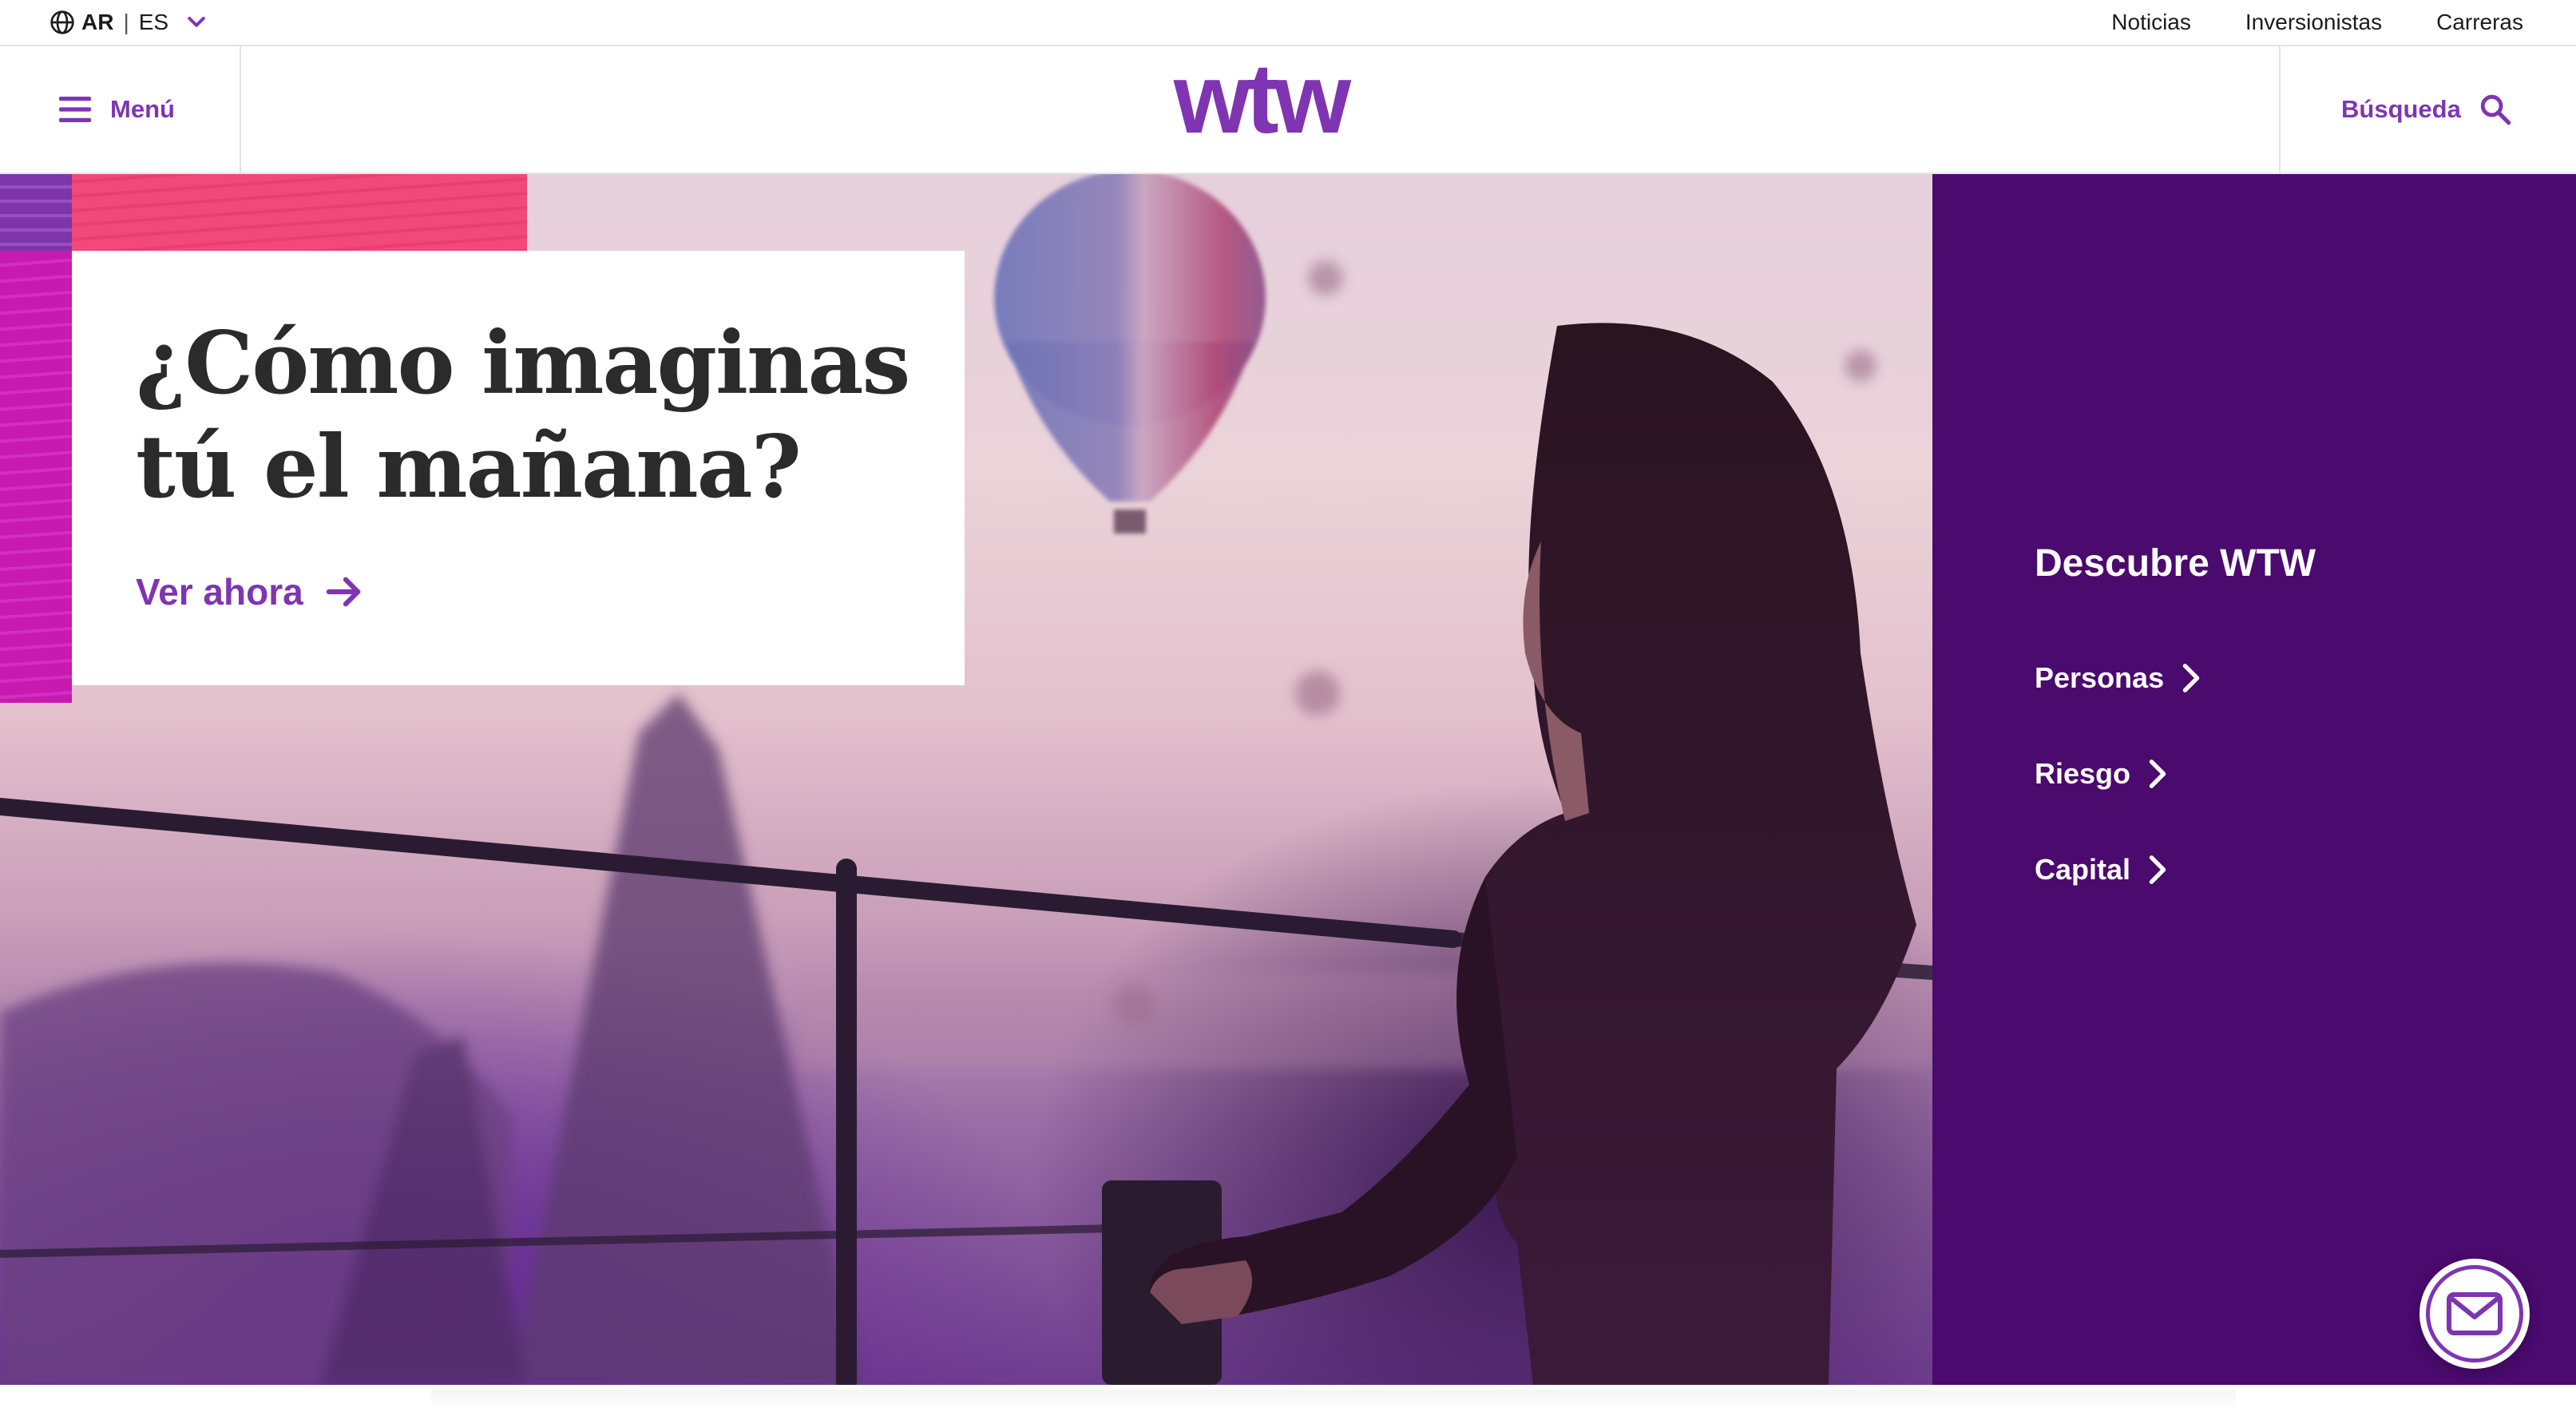 This screenshot has height=1412, width=2576. I want to click on accent-stripes-corner, so click(36, 213).